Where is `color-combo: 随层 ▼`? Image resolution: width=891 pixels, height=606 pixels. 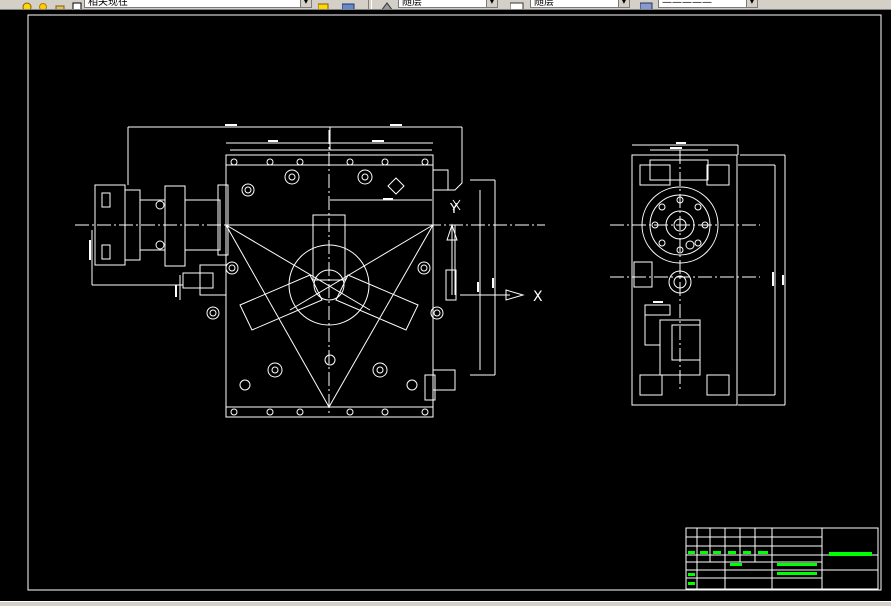 color-combo: 随层 ▼ is located at coordinates (448, 4).